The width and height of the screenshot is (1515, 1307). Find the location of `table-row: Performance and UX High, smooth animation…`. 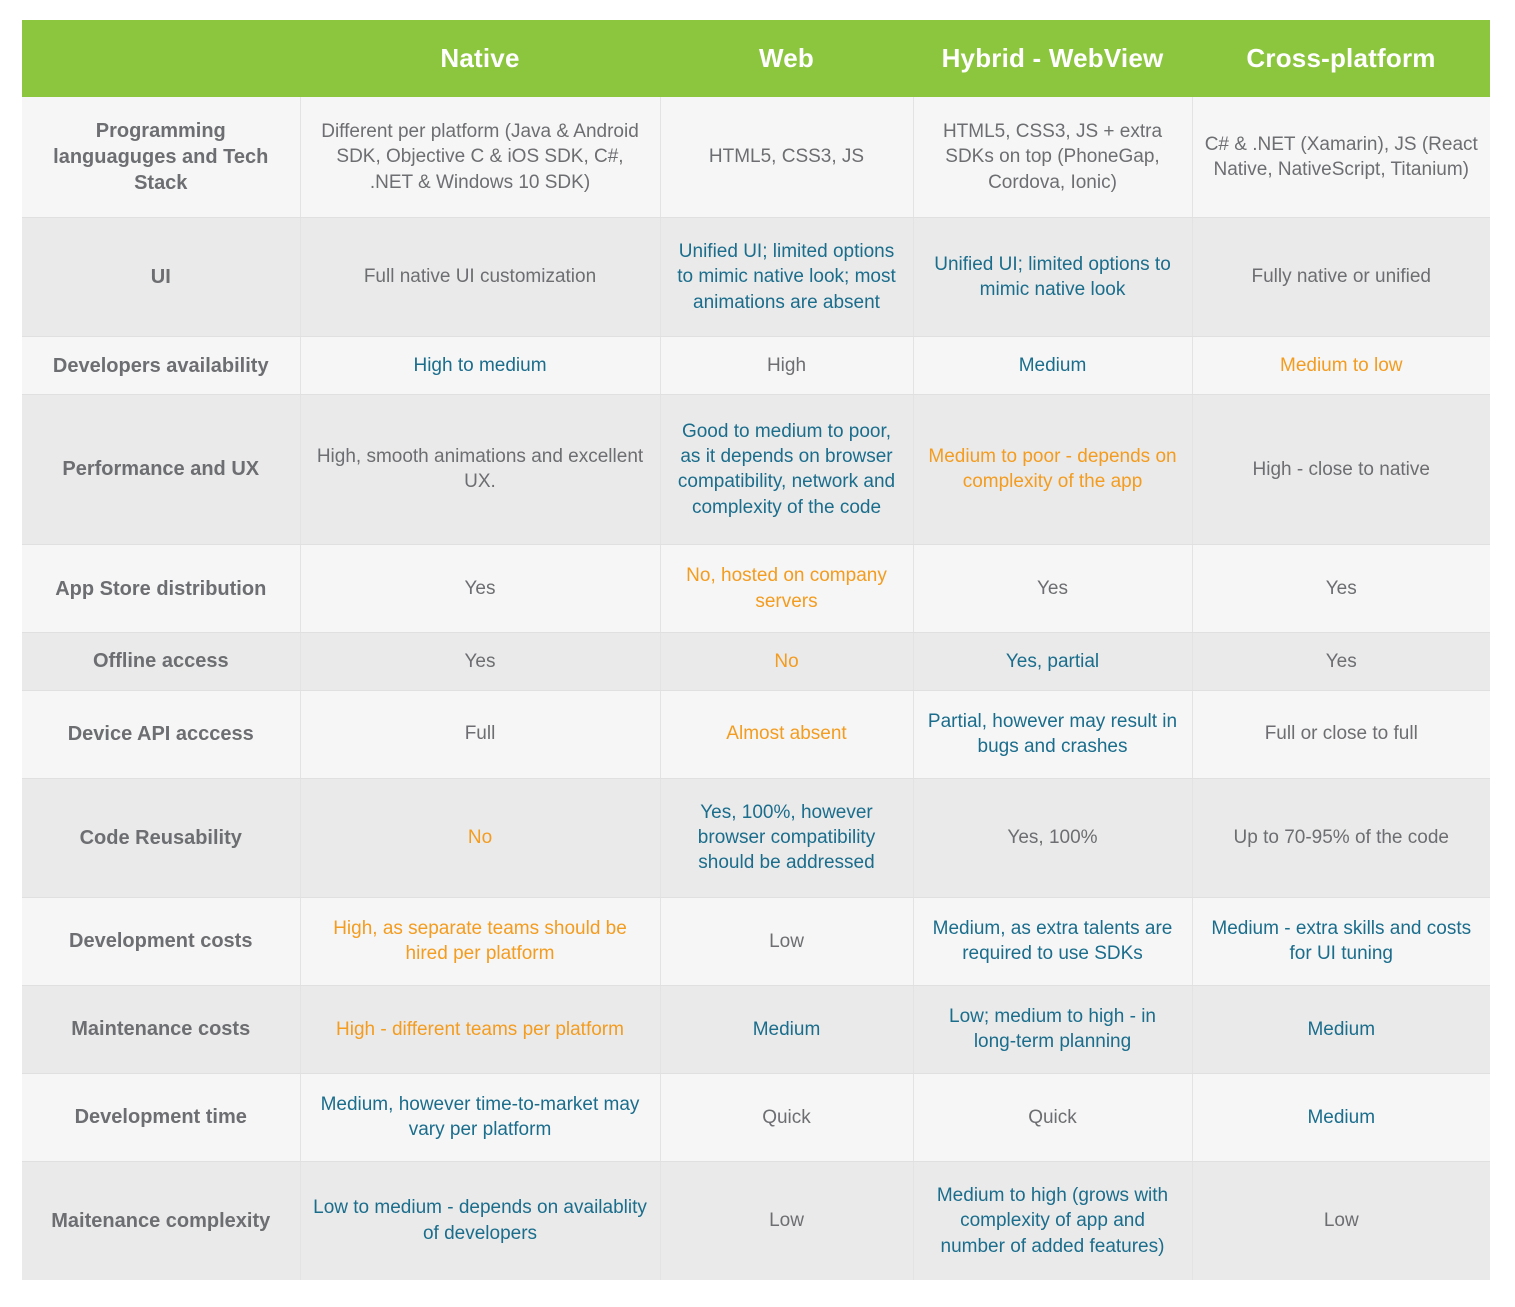

table-row: Performance and UX High, smooth animation… is located at coordinates (756, 470).